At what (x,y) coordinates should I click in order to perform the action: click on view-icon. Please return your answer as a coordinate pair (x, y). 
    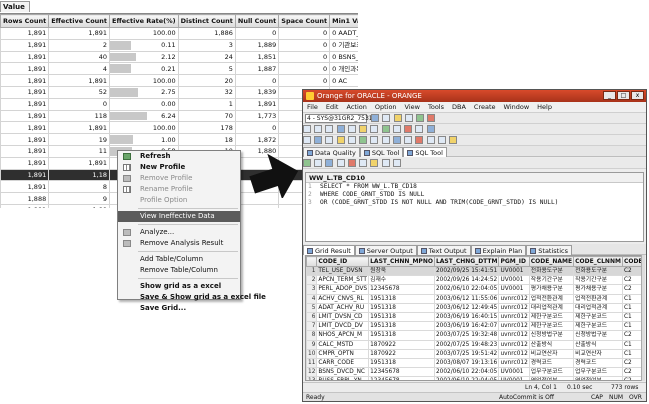
    Looking at the image, I should click on (374, 129).